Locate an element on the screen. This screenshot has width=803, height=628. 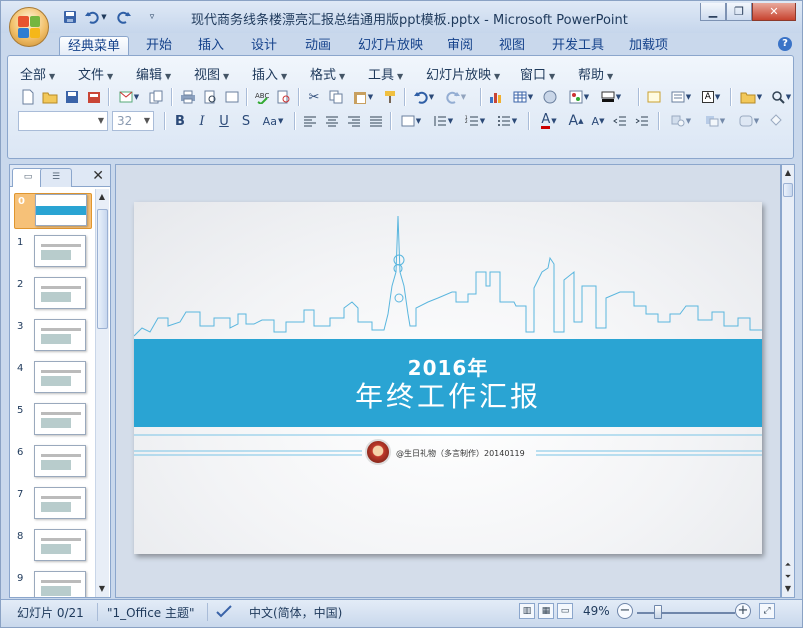
decrease-indent-icon is located at coordinates (620, 121).